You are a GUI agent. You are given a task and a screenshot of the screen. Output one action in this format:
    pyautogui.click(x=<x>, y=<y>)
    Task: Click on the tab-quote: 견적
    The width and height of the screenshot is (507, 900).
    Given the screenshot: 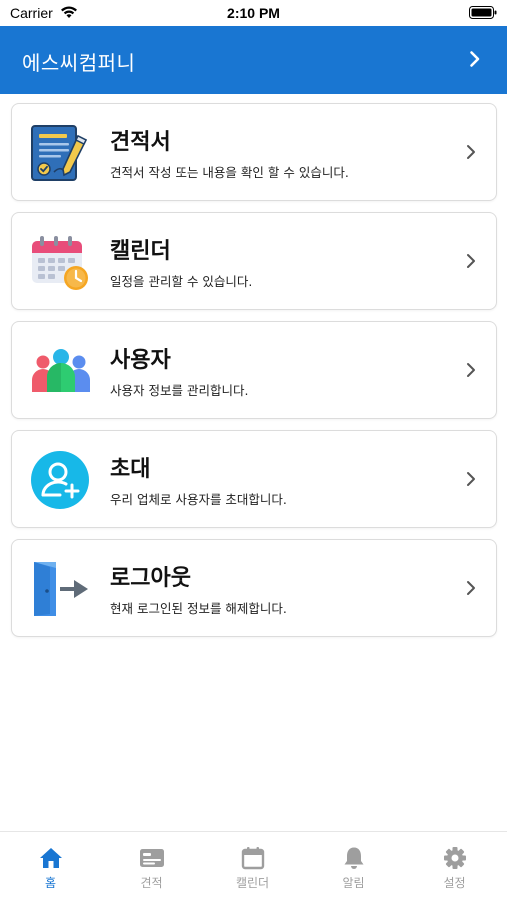 What is the action you would take?
    pyautogui.click(x=151, y=866)
    